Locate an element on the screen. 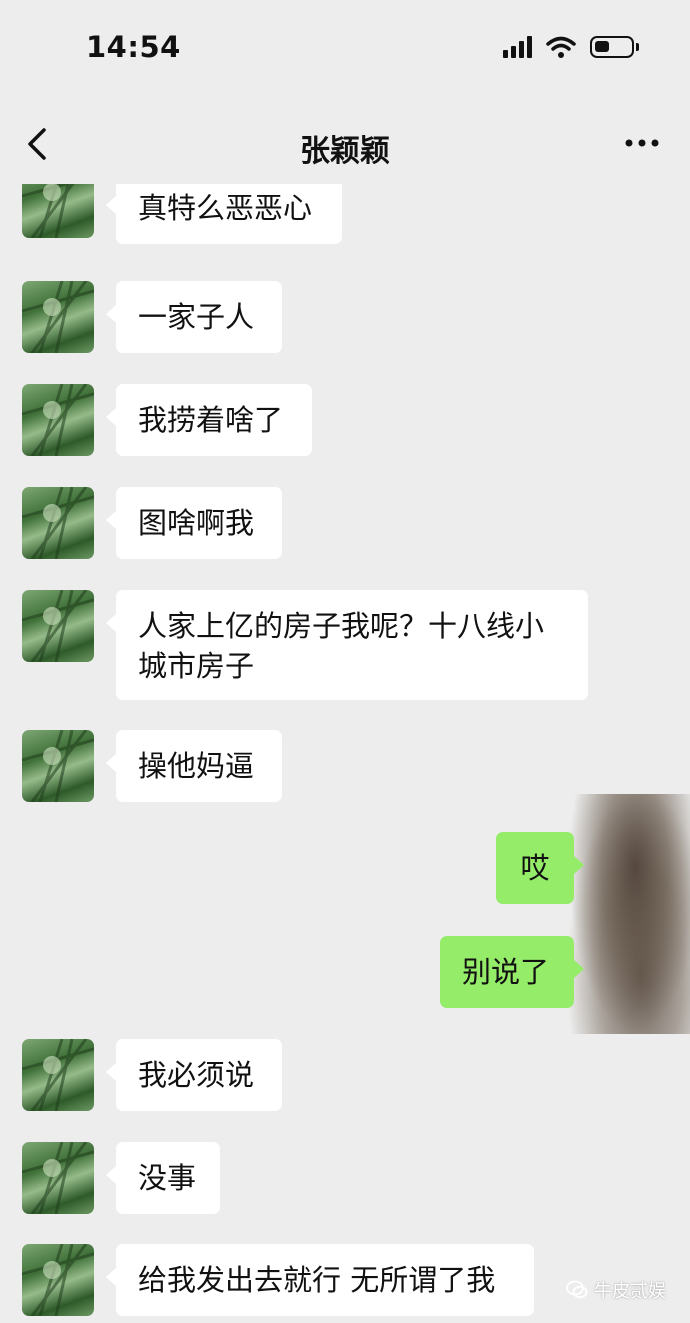 Image resolution: width=690 pixels, height=1323 pixels. contact-bubble: 真特么恶恶心 is located at coordinates (224, 214).